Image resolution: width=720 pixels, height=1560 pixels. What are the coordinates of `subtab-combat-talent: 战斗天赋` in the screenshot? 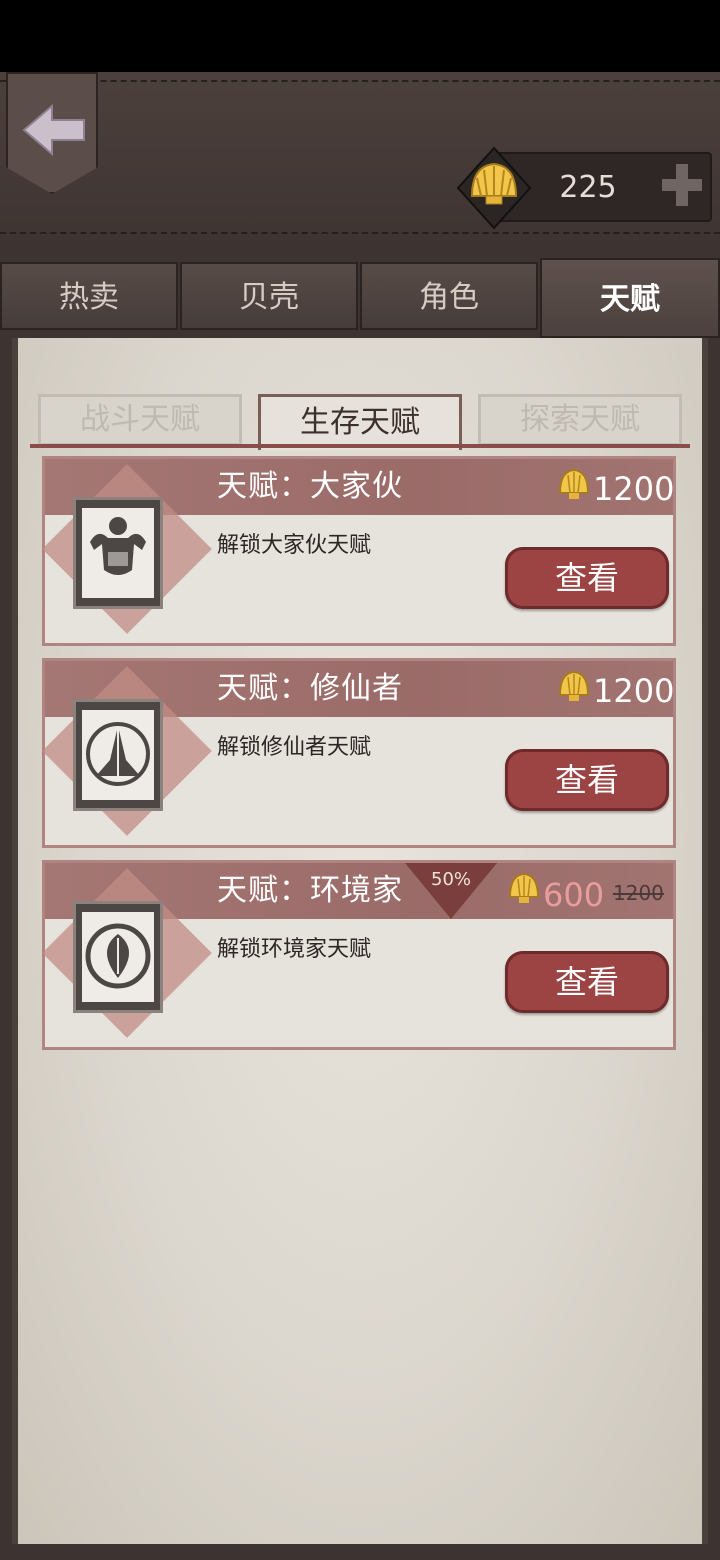 It's located at (140, 420).